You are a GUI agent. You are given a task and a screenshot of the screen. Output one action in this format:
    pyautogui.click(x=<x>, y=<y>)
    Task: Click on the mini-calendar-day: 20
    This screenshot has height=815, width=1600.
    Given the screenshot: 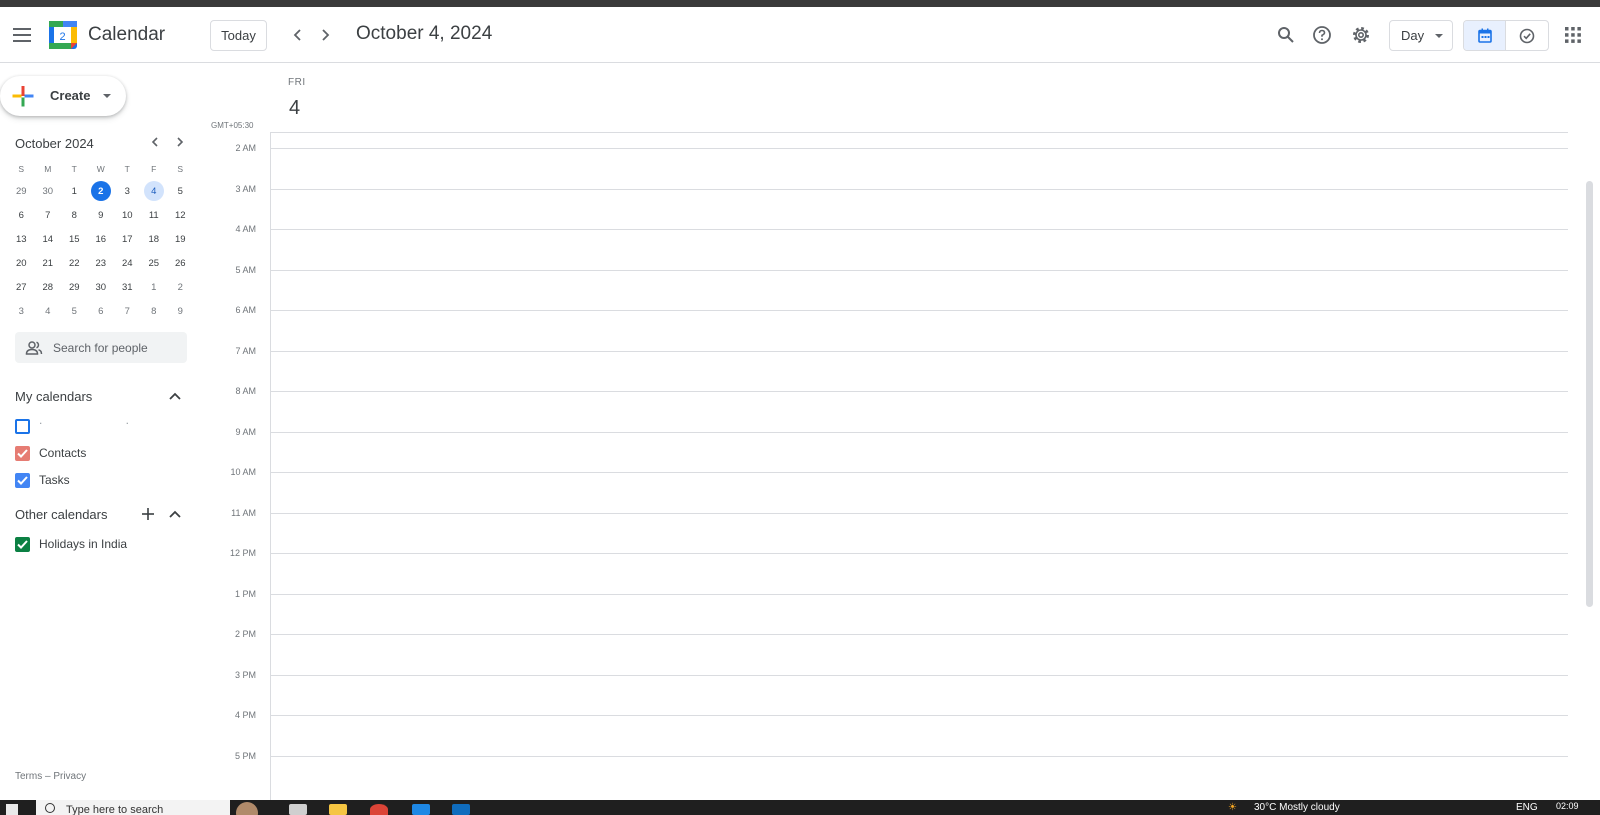 What is the action you would take?
    pyautogui.click(x=21, y=263)
    